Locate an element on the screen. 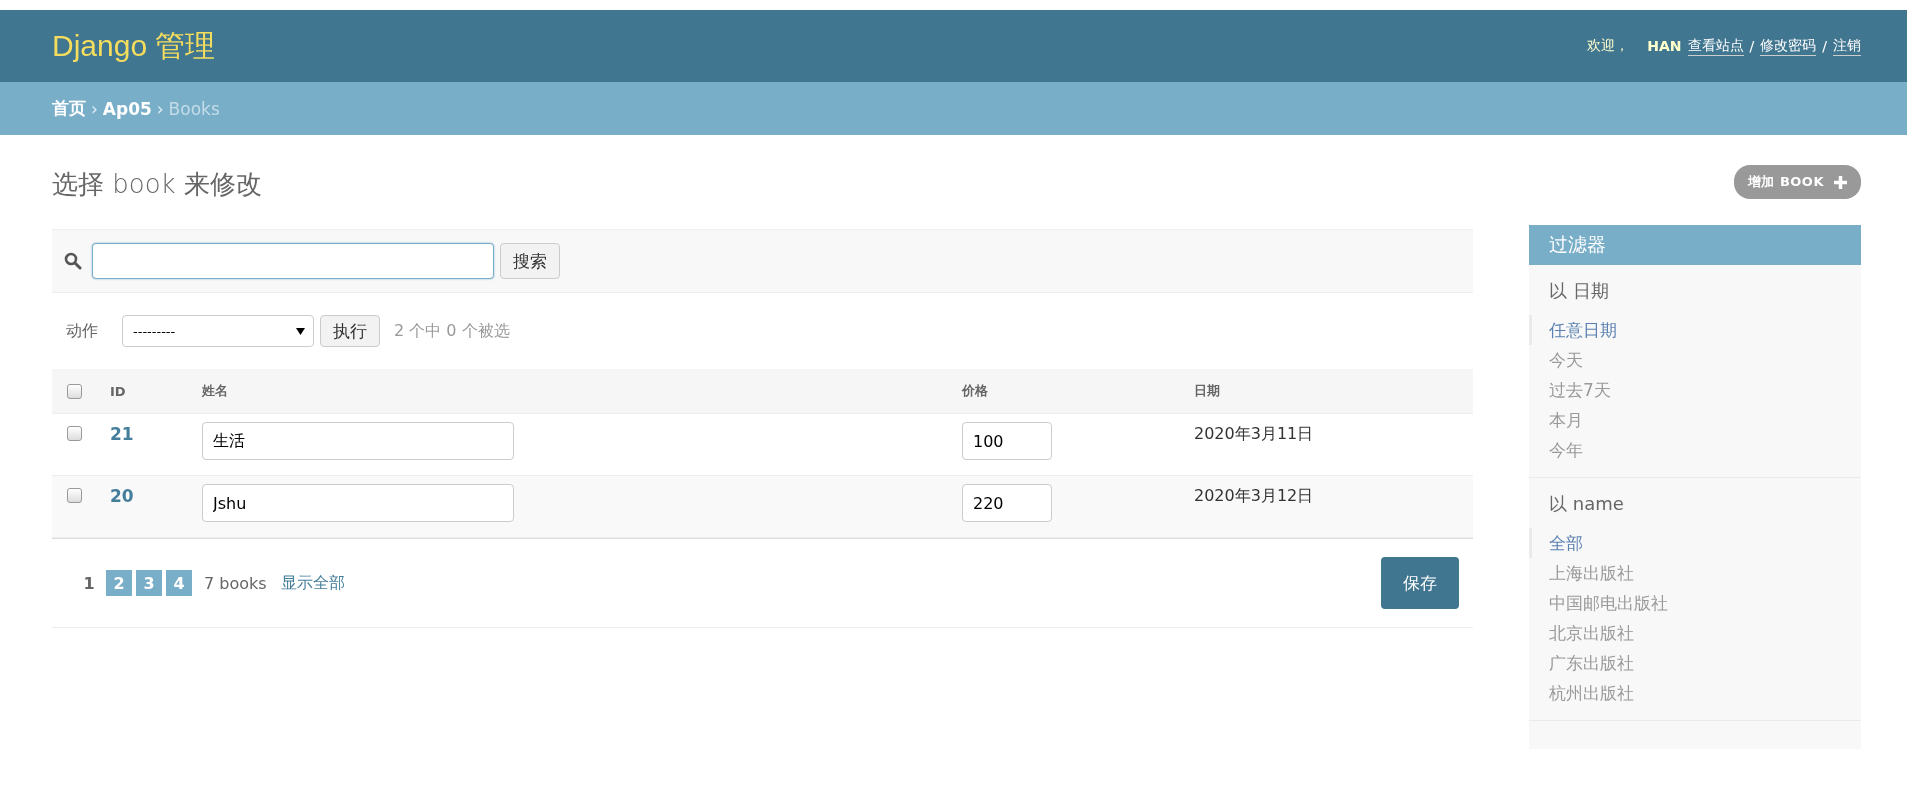  welcome-text: 欢迎， is located at coordinates (1608, 46).